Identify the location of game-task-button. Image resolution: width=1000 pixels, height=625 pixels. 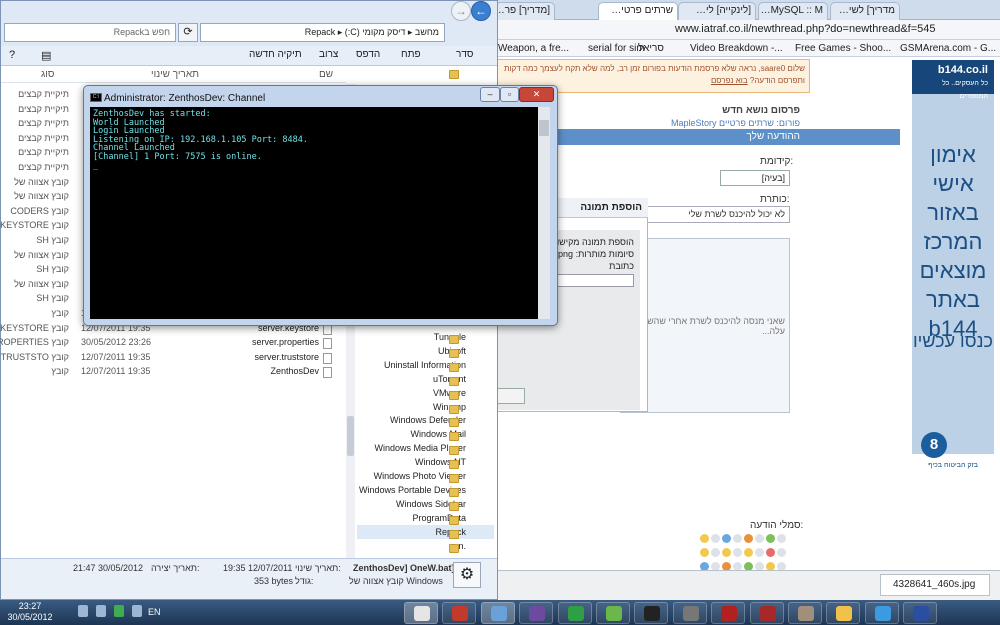
(459, 613).